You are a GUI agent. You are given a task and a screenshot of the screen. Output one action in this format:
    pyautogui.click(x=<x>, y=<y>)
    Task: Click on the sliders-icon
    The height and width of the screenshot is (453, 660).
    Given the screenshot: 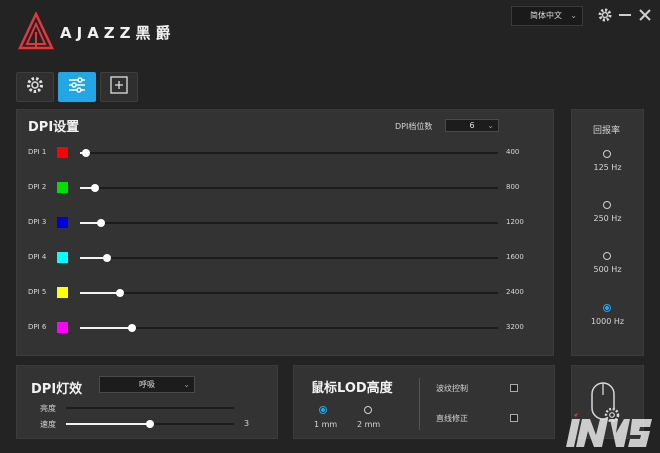 What is the action you would take?
    pyautogui.click(x=77, y=87)
    